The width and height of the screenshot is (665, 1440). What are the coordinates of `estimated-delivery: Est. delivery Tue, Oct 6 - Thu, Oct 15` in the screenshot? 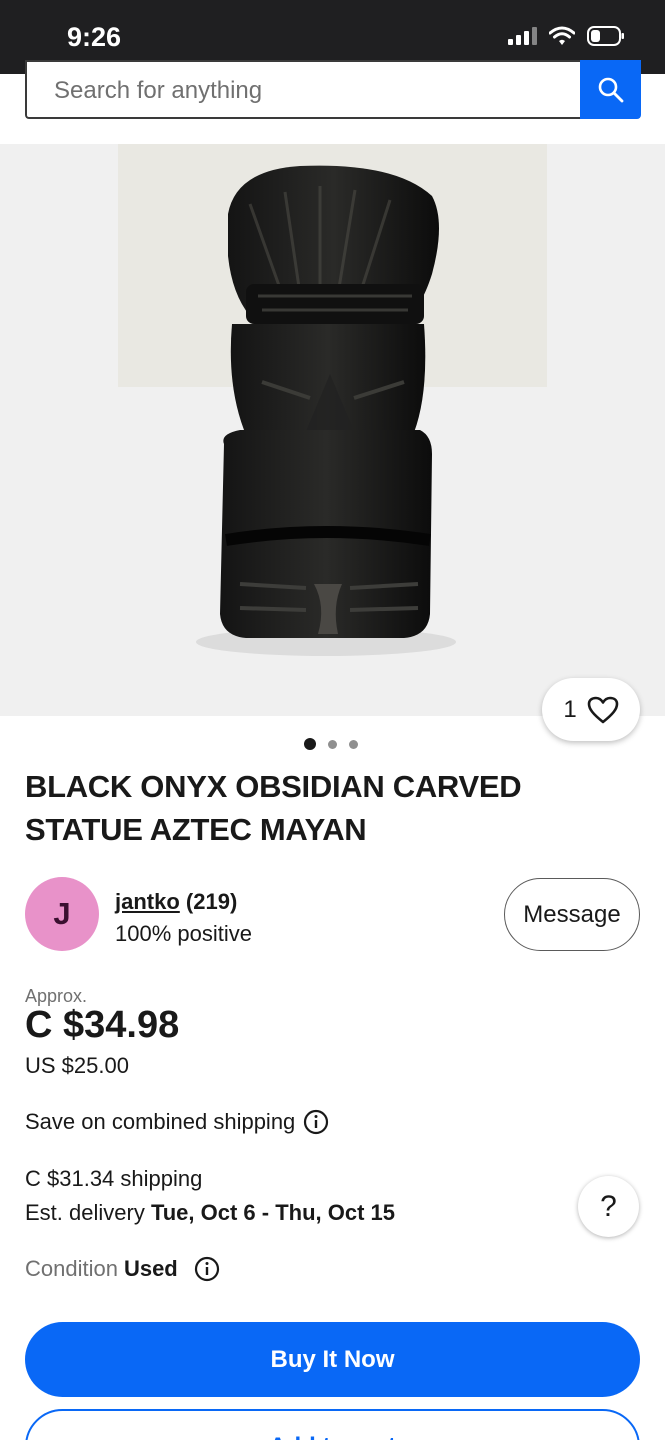 It's located at (210, 1213).